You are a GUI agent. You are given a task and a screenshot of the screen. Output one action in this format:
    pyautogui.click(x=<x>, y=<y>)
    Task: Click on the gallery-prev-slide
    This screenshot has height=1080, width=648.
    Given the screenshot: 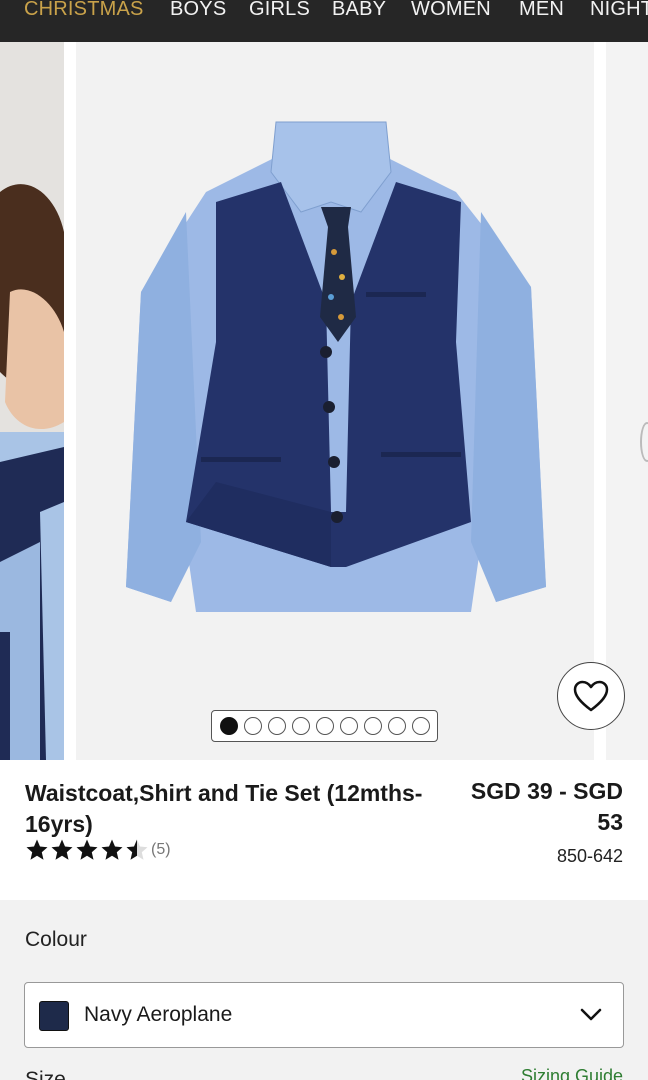 What is the action you would take?
    pyautogui.click(x=32, y=401)
    